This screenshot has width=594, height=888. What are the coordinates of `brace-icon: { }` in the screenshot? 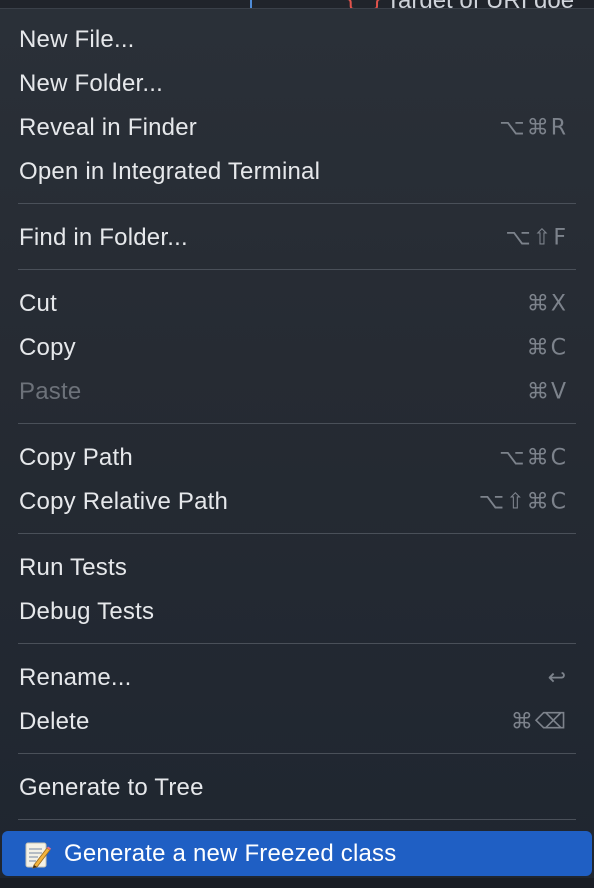 It's located at (364, 4).